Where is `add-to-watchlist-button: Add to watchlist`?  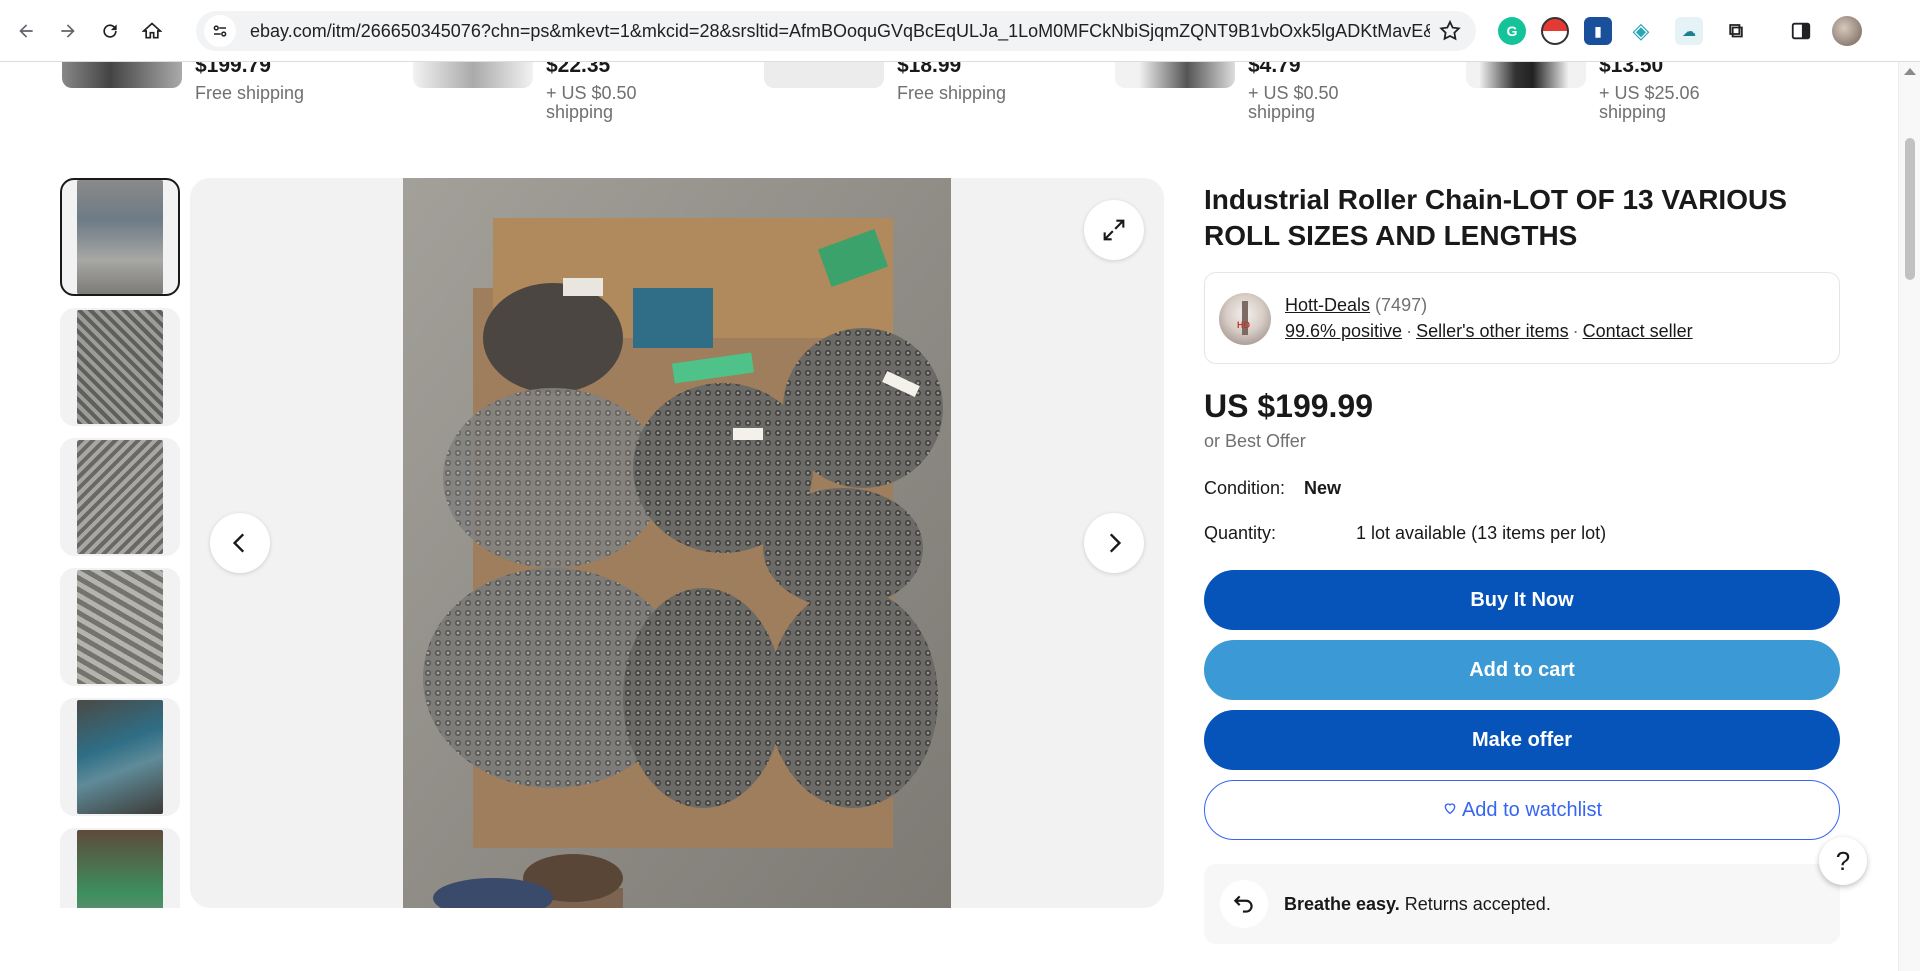 add-to-watchlist-button: Add to watchlist is located at coordinates (1522, 810).